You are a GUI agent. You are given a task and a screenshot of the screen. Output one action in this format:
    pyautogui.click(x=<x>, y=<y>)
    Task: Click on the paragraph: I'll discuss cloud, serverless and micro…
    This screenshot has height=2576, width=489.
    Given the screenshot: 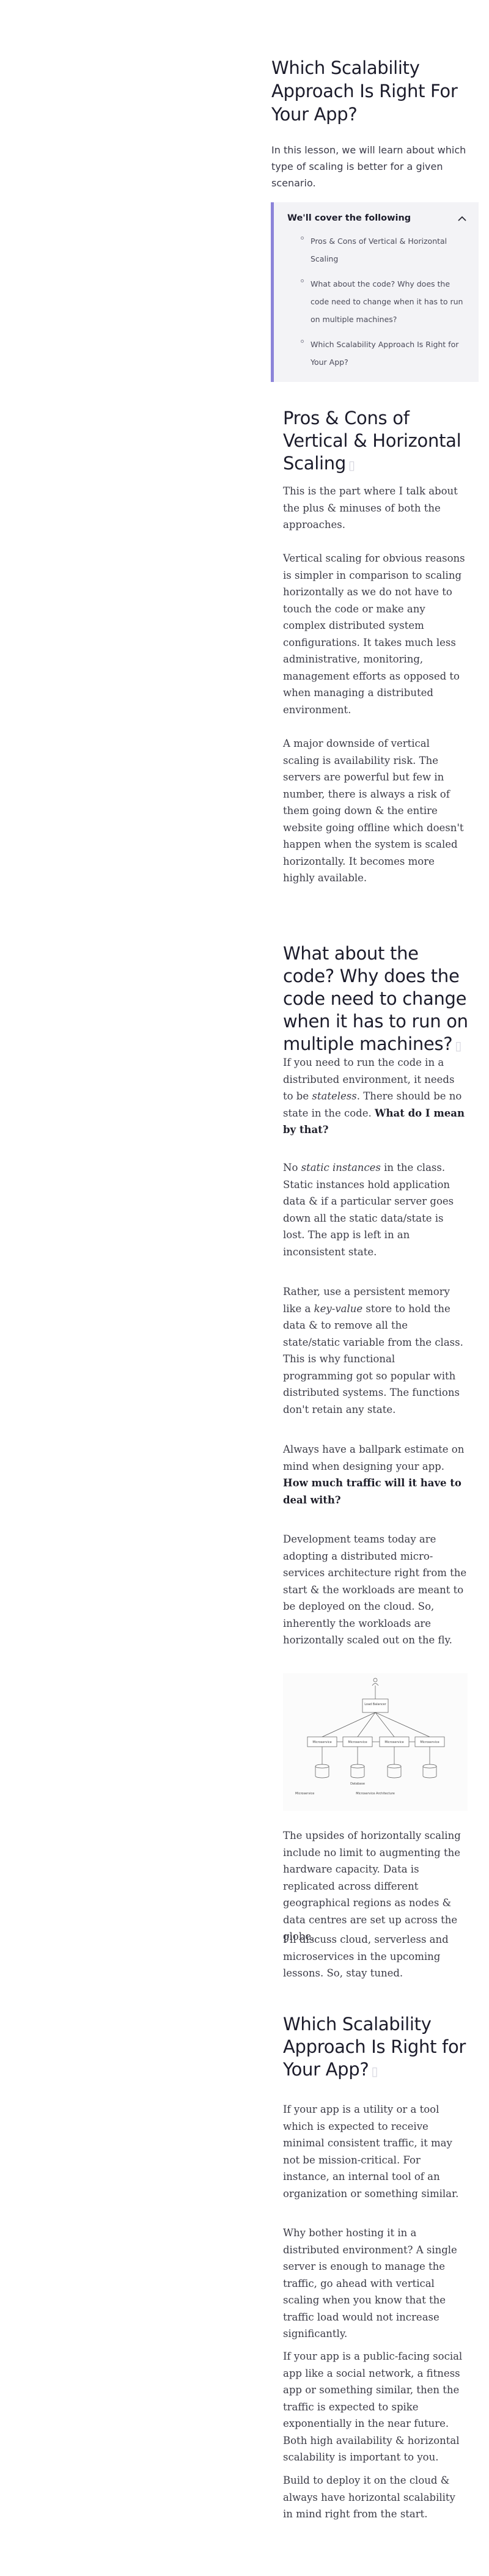 What is the action you would take?
    pyautogui.click(x=366, y=1956)
    